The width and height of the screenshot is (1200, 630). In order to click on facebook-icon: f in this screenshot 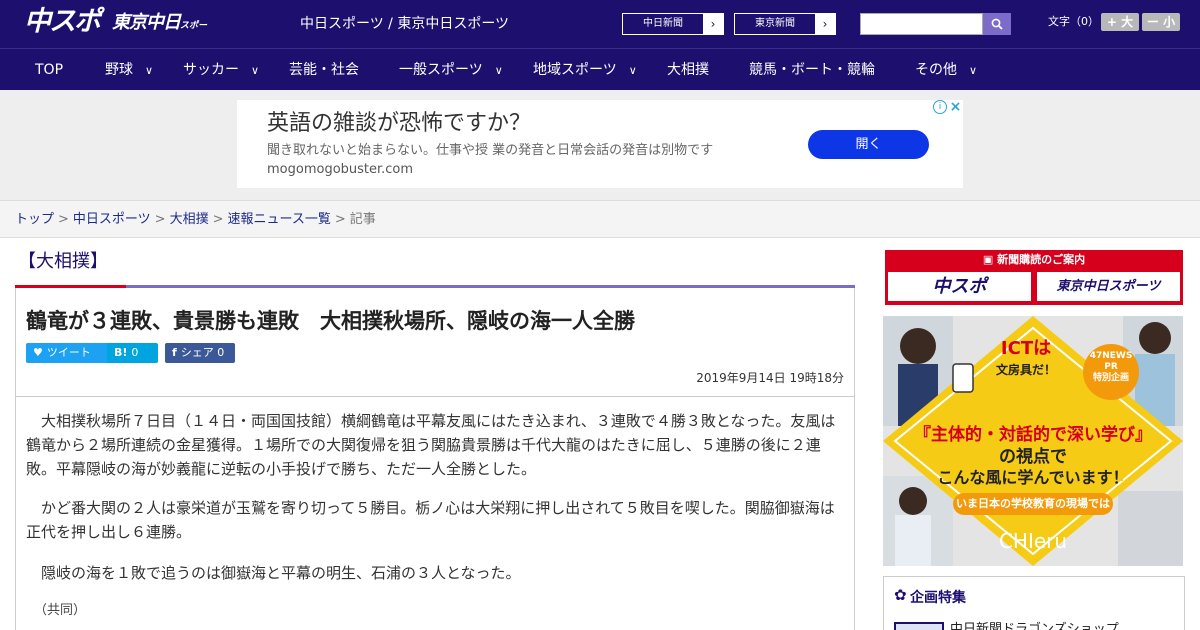, I will do `click(174, 352)`.